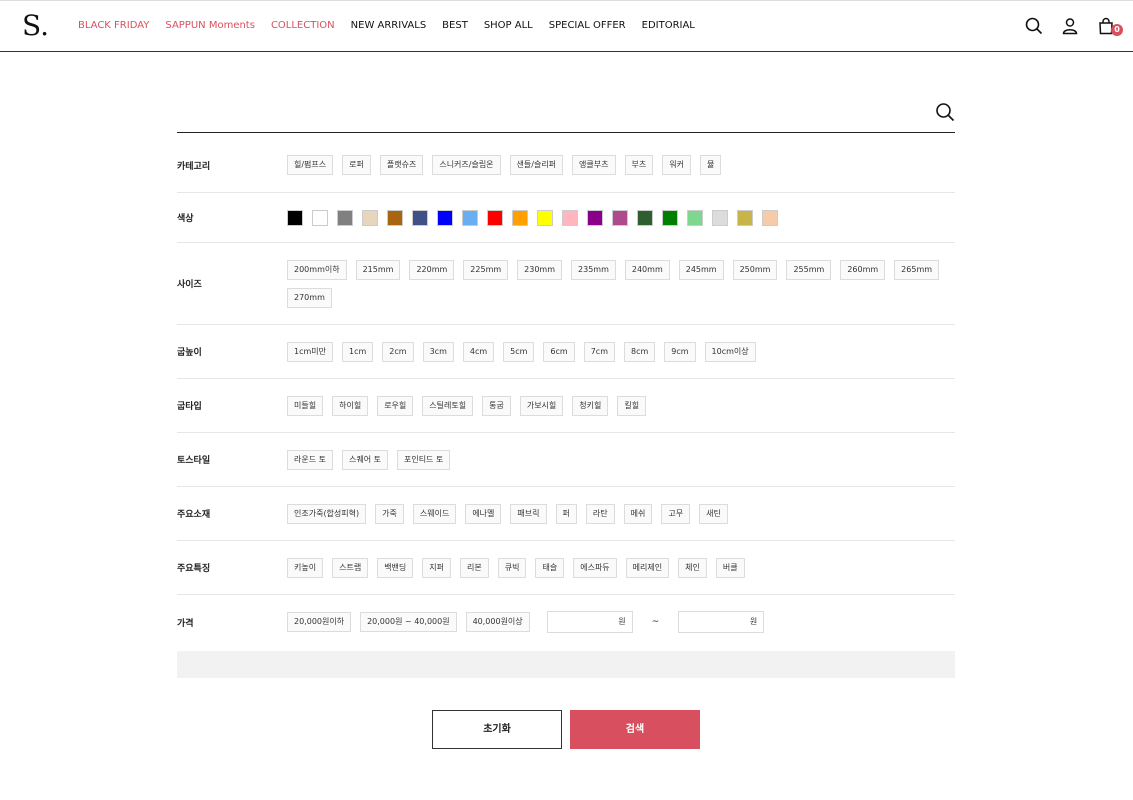 This screenshot has height=800, width=1133. Describe the element at coordinates (478, 351) in the screenshot. I see `heel-height-option: 4cm` at that location.